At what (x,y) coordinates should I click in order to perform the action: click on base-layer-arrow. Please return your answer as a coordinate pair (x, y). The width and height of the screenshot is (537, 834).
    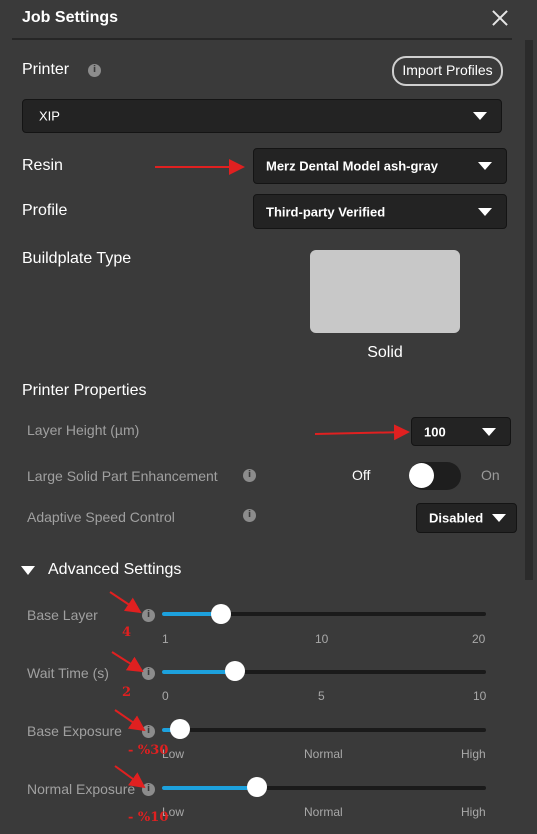
    Looking at the image, I should click on (125, 602).